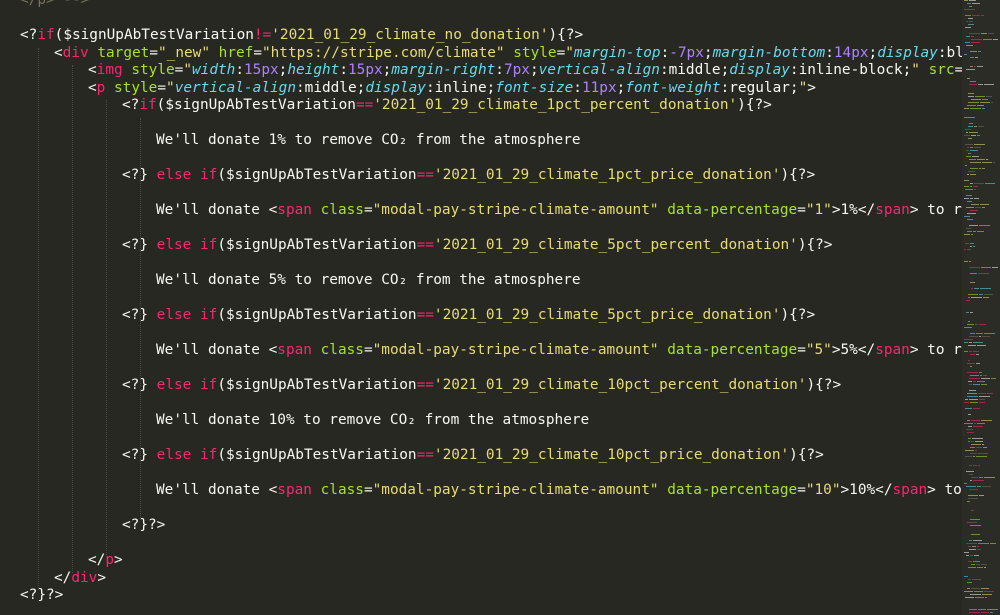  What do you see at coordinates (981, 307) in the screenshot?
I see `minimap` at bounding box center [981, 307].